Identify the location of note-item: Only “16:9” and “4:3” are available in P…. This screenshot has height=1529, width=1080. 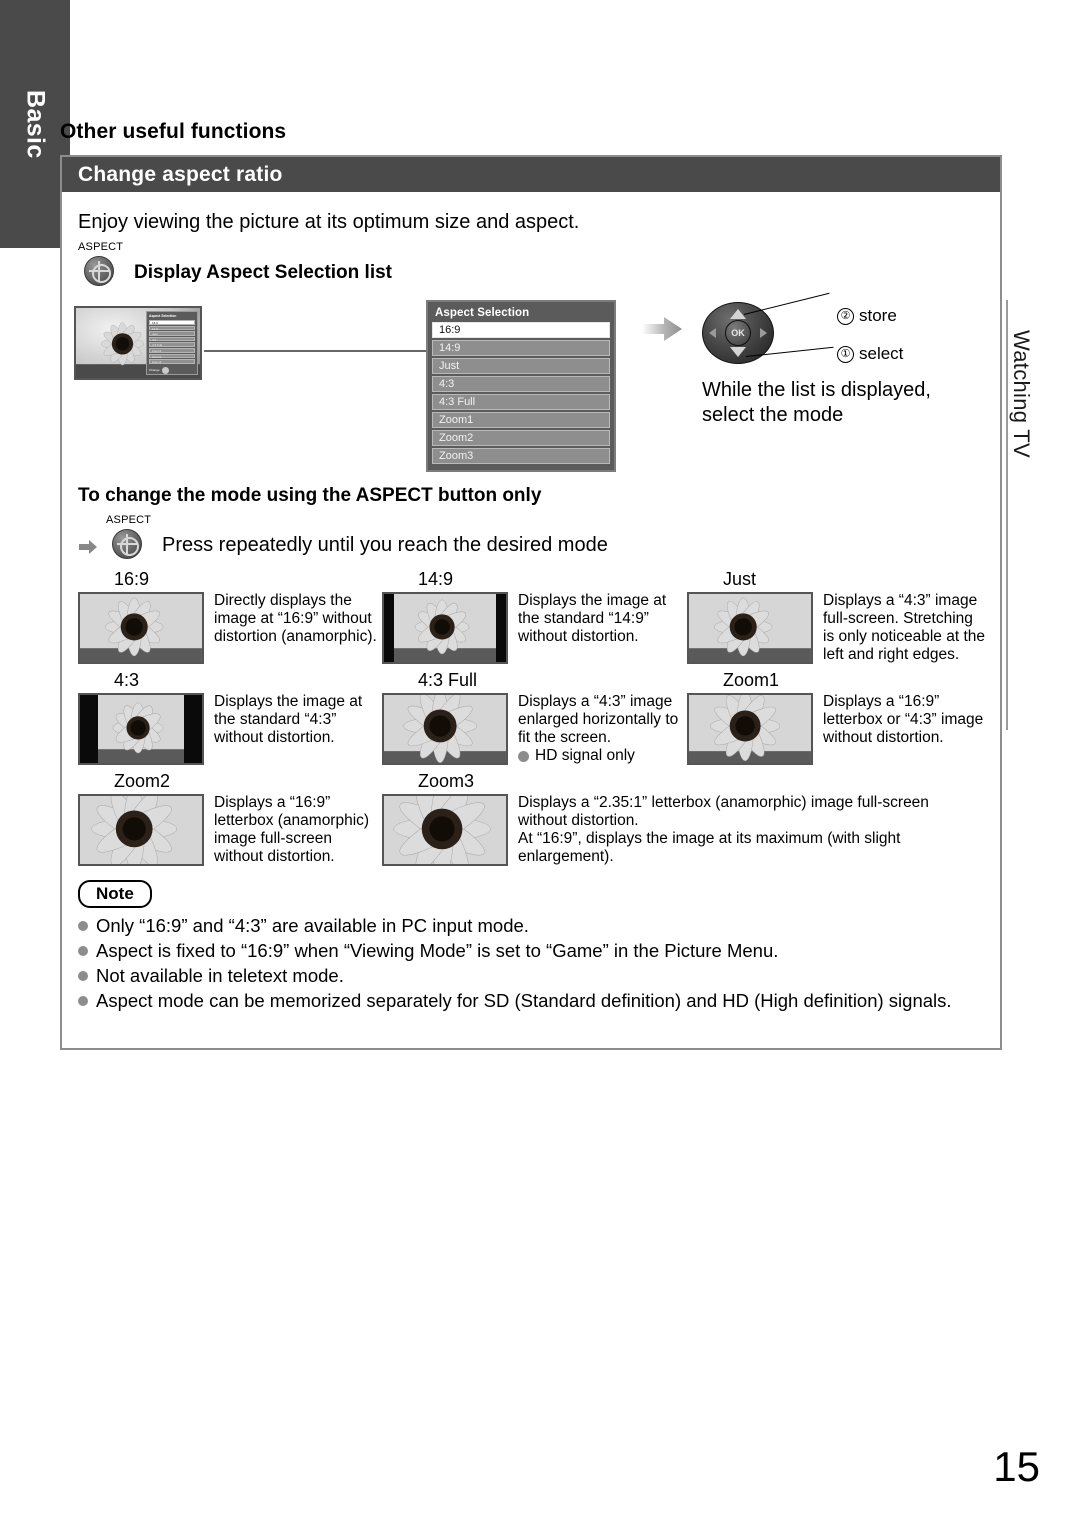
(528, 925).